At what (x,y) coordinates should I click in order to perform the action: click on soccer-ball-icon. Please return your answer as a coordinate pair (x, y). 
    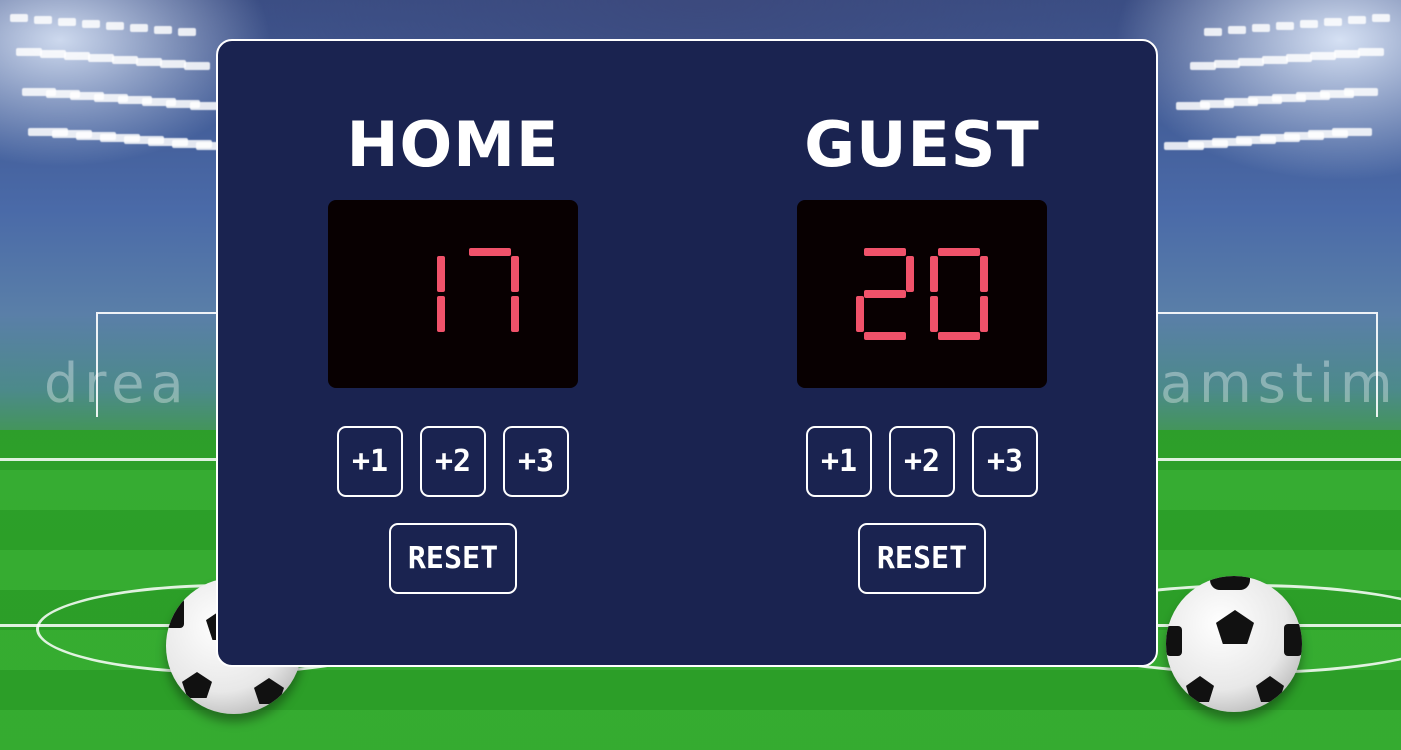
    Looking at the image, I should click on (1234, 644).